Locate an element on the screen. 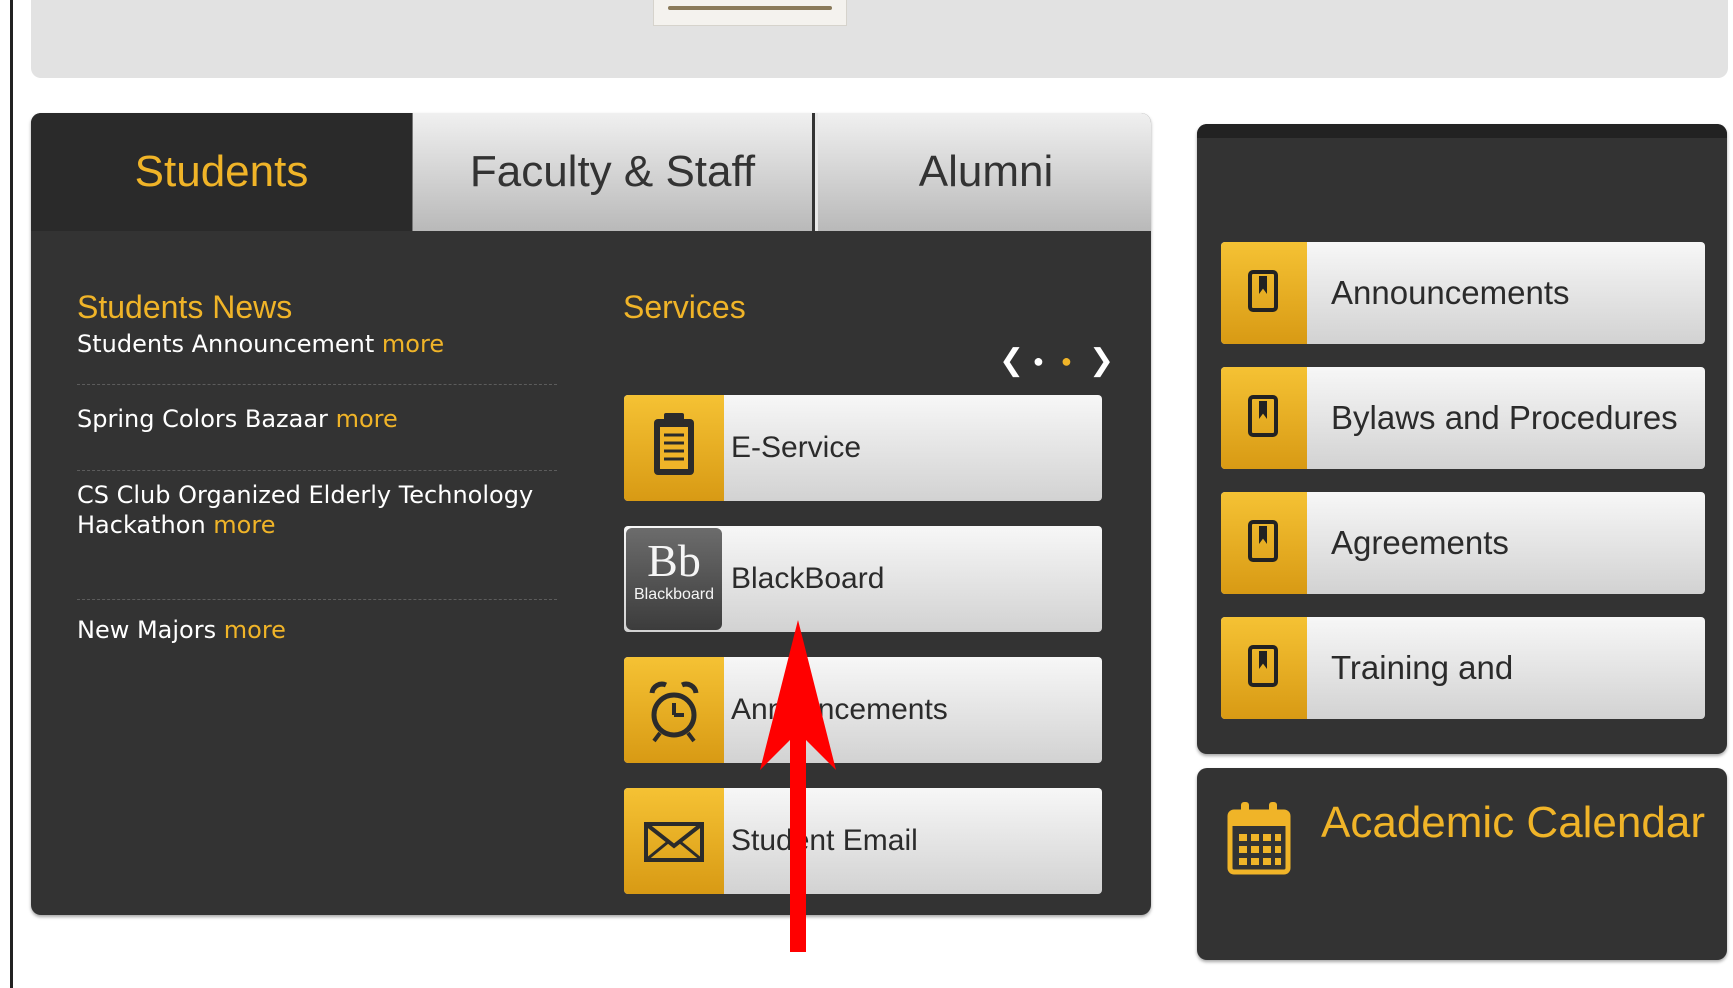  link-label: Training and Development is located at coordinates (1422, 667).